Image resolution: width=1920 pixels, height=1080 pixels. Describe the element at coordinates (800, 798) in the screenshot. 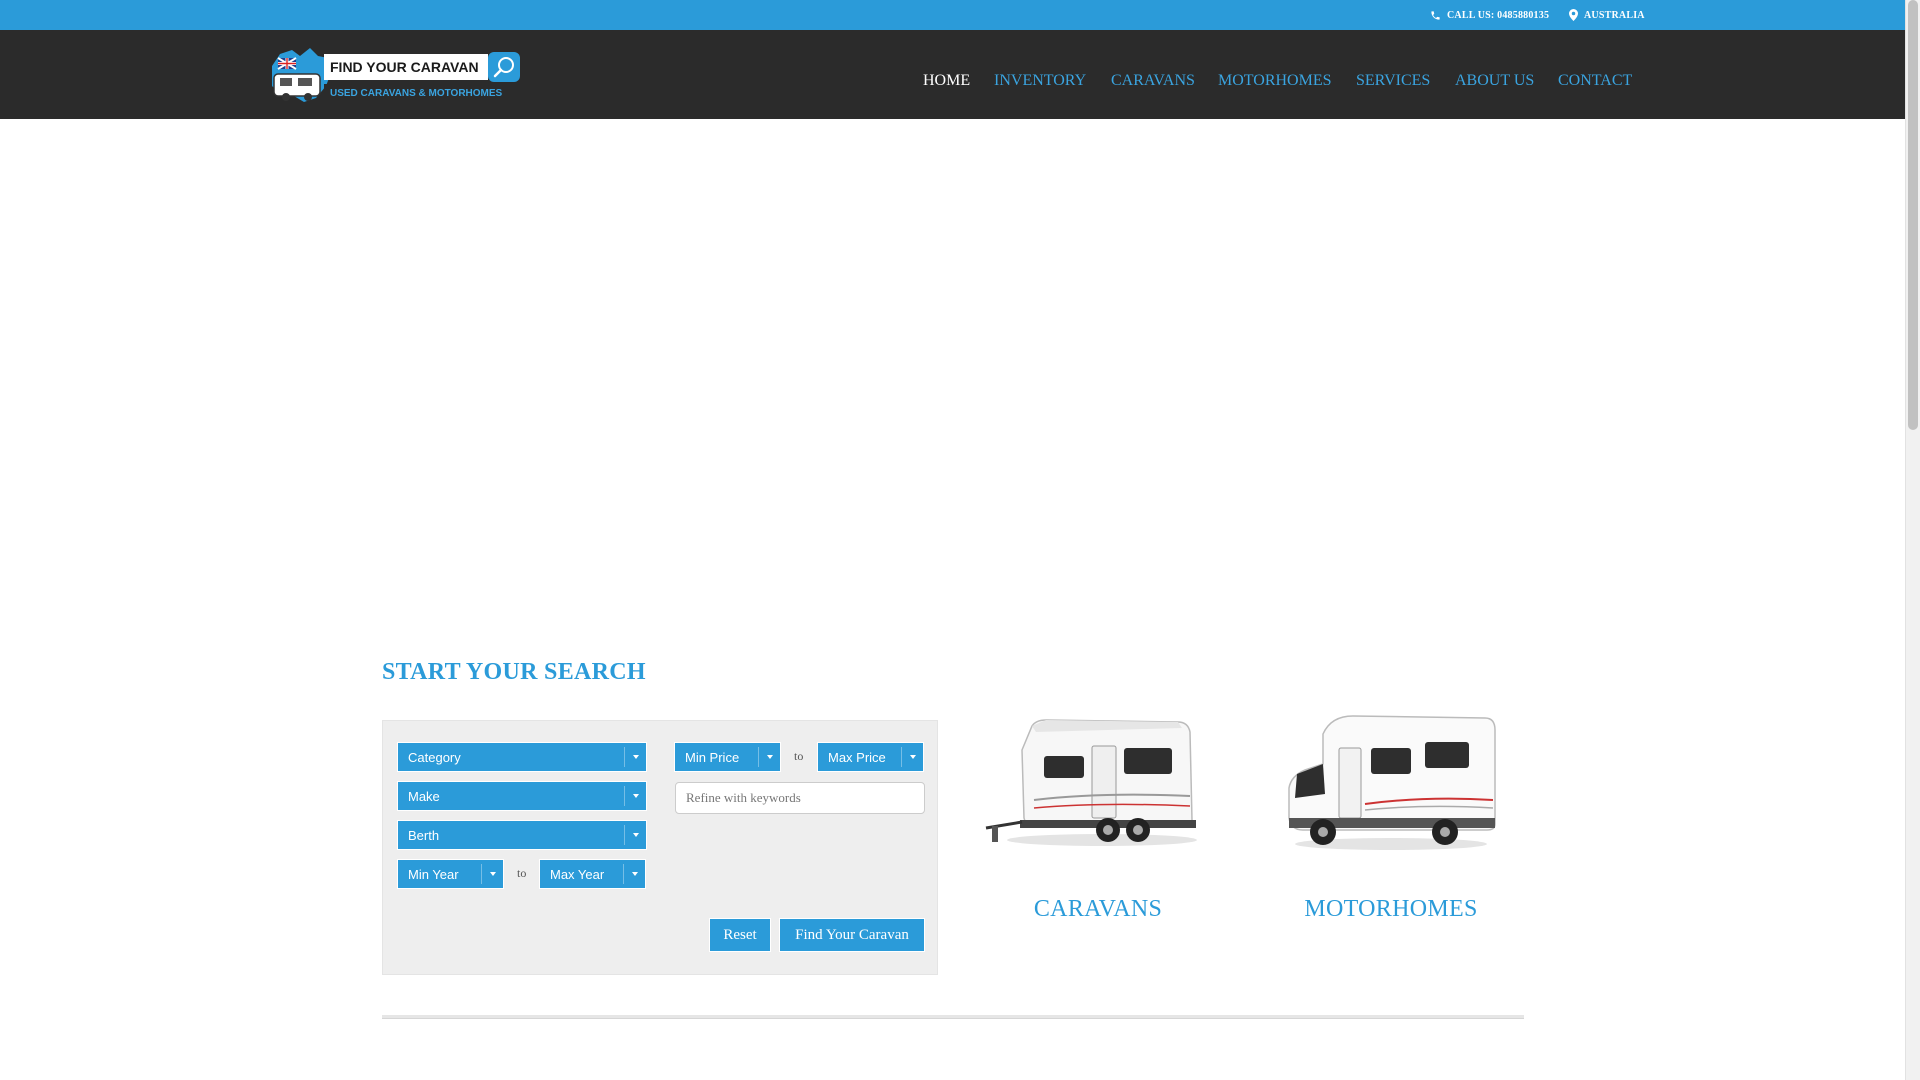

I see `keyword-search-input` at that location.